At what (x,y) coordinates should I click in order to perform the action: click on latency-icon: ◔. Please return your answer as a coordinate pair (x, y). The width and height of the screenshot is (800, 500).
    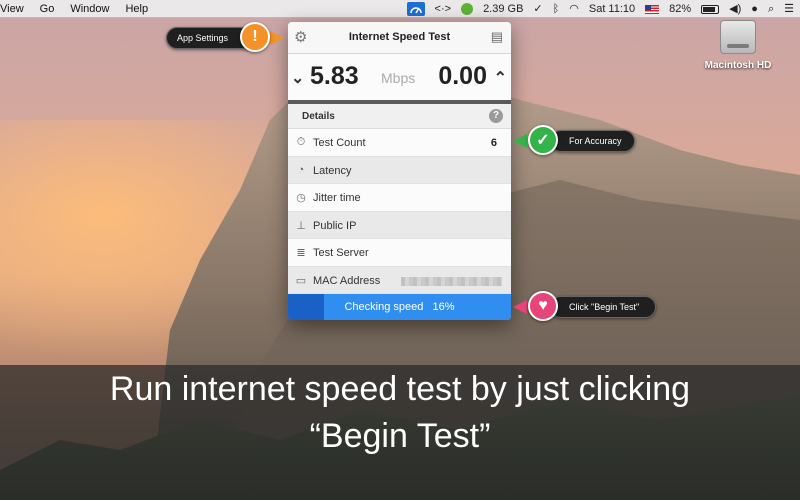
    Looking at the image, I should click on (301, 169).